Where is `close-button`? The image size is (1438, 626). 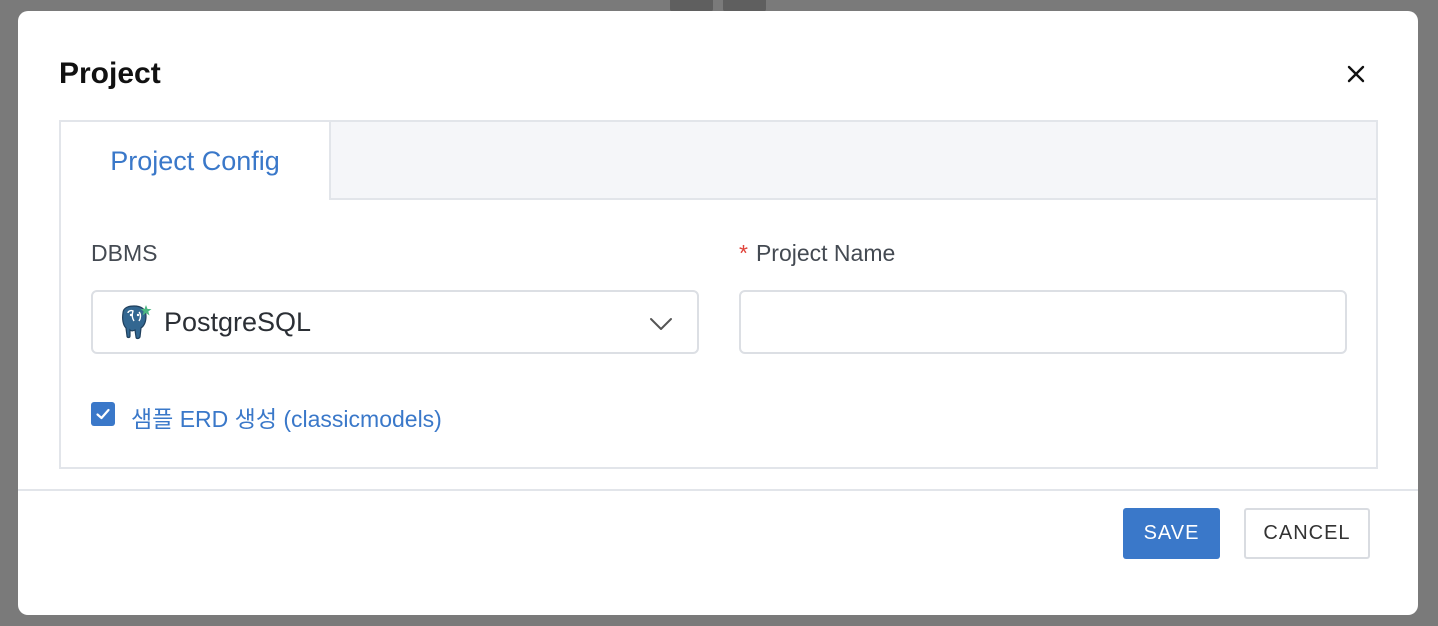 close-button is located at coordinates (1356, 74).